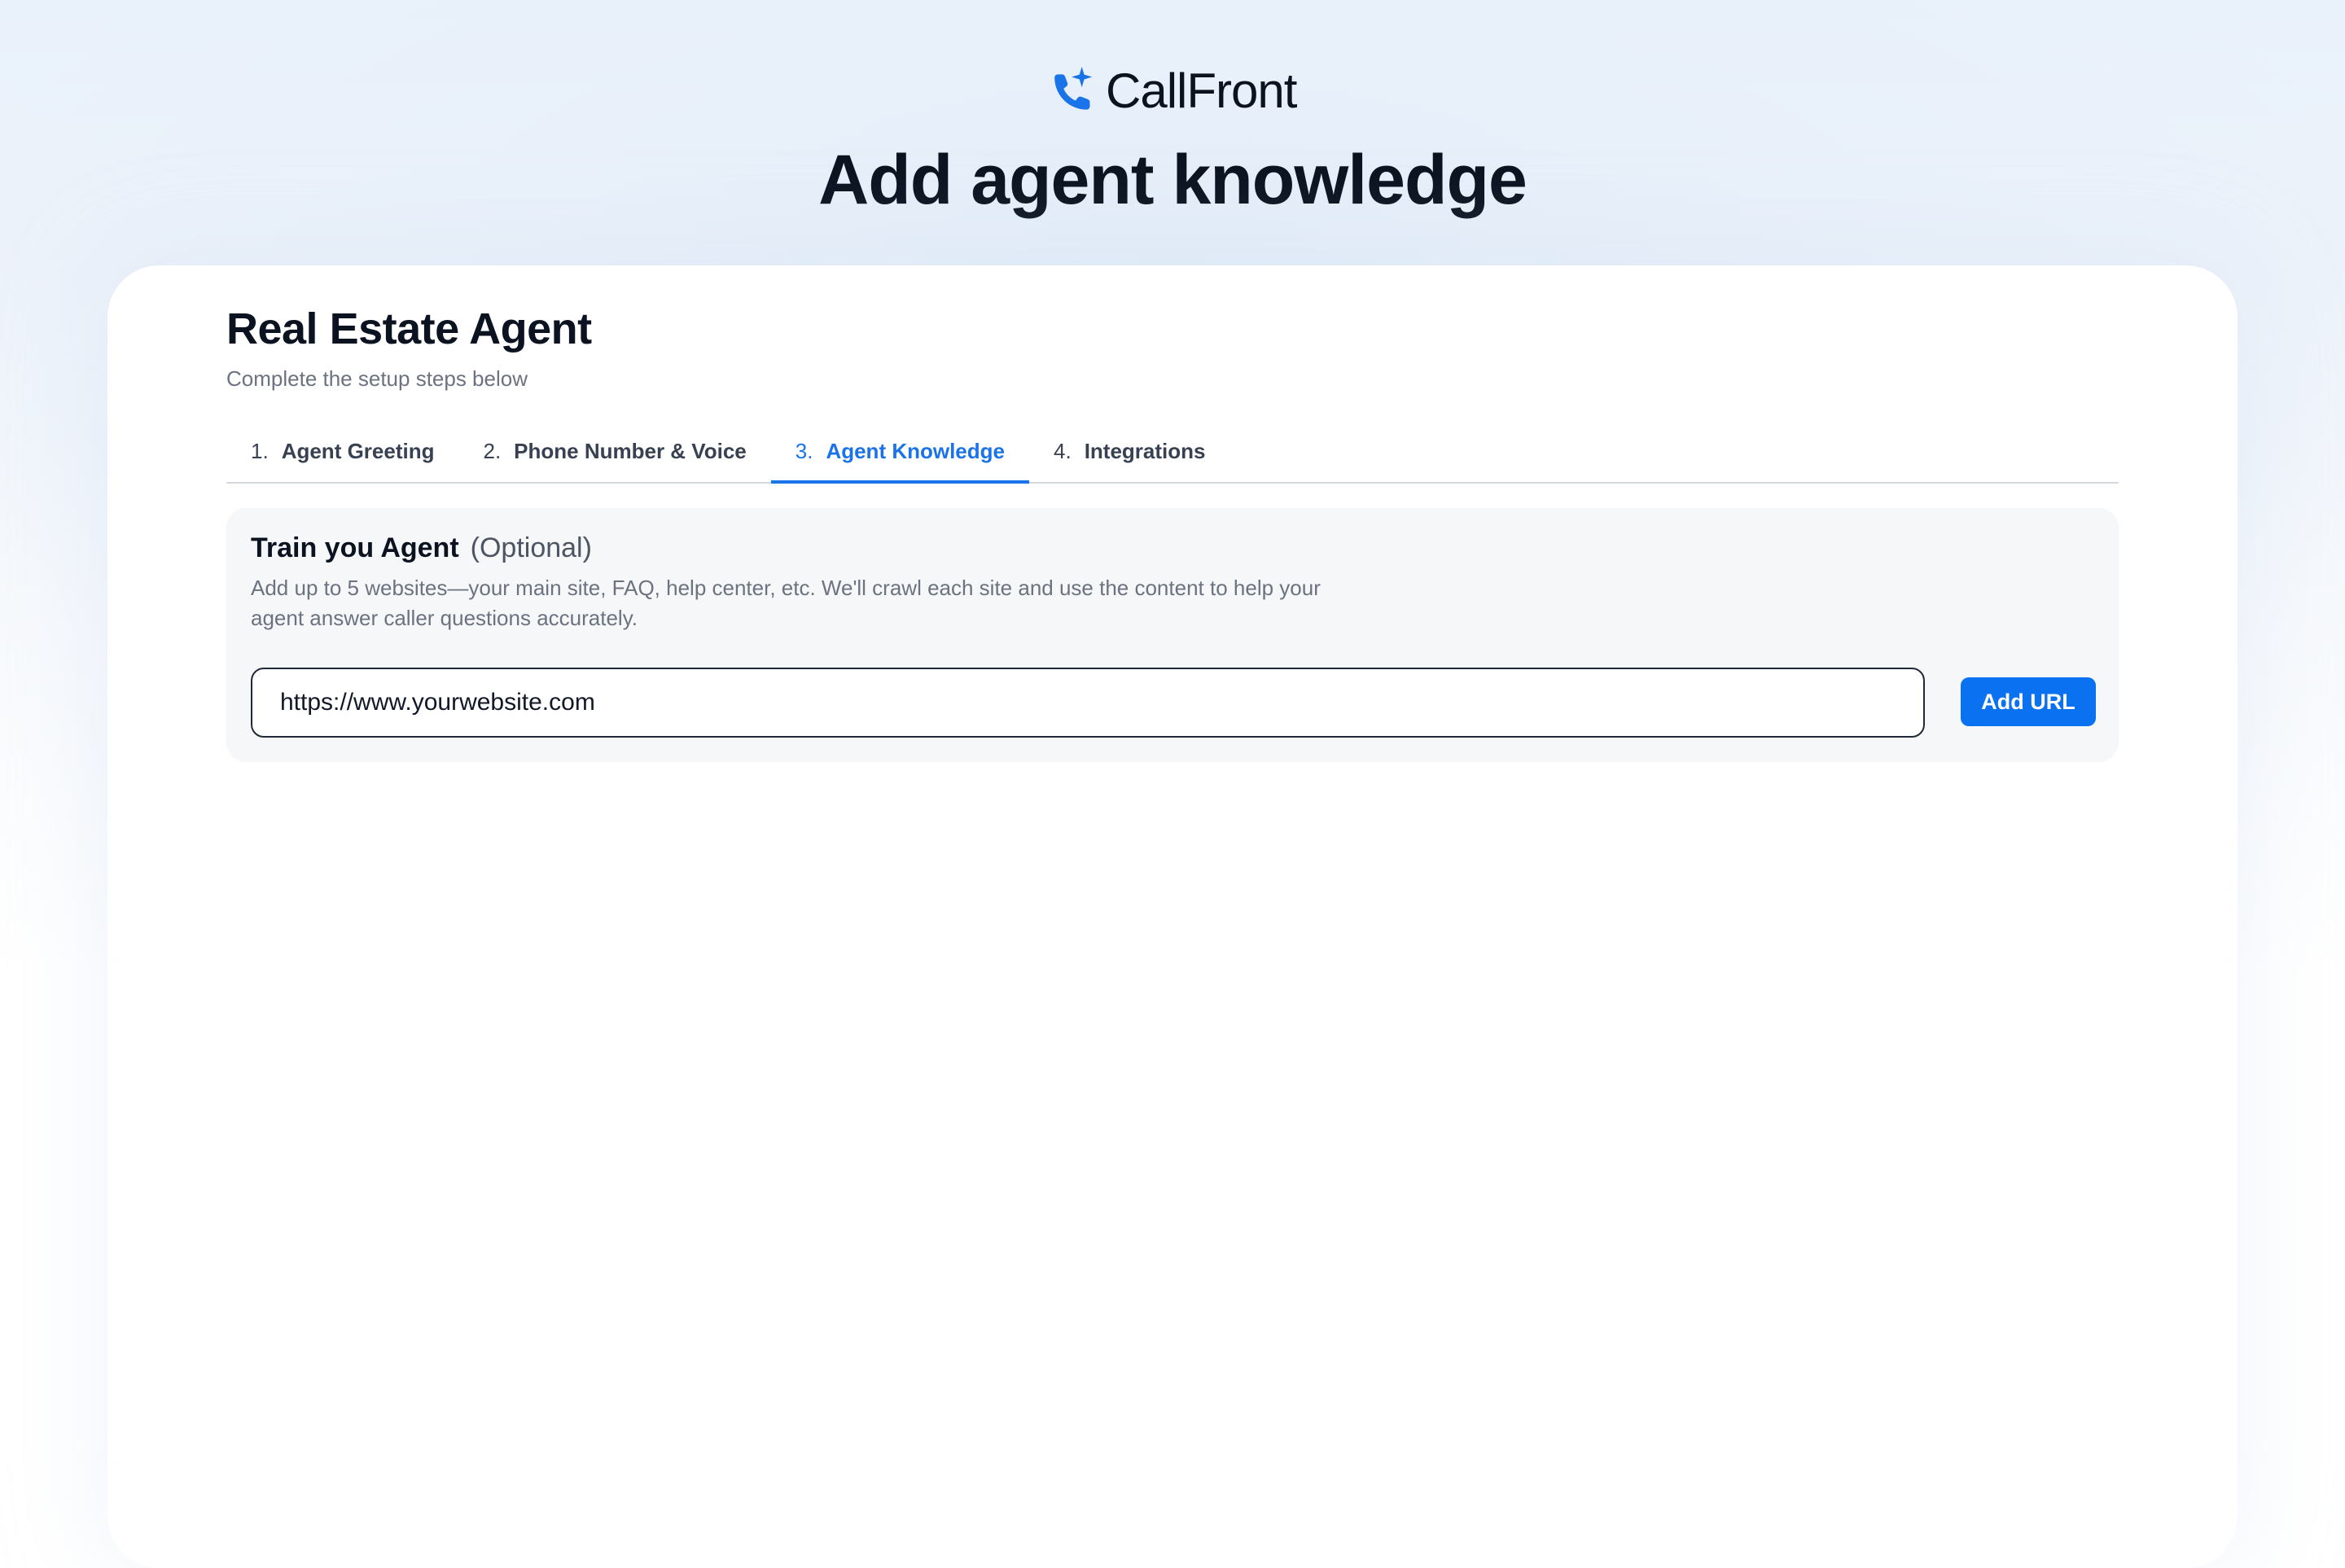 This screenshot has height=1568, width=2345. What do you see at coordinates (804, 451) in the screenshot?
I see `tab-number: 3.` at bounding box center [804, 451].